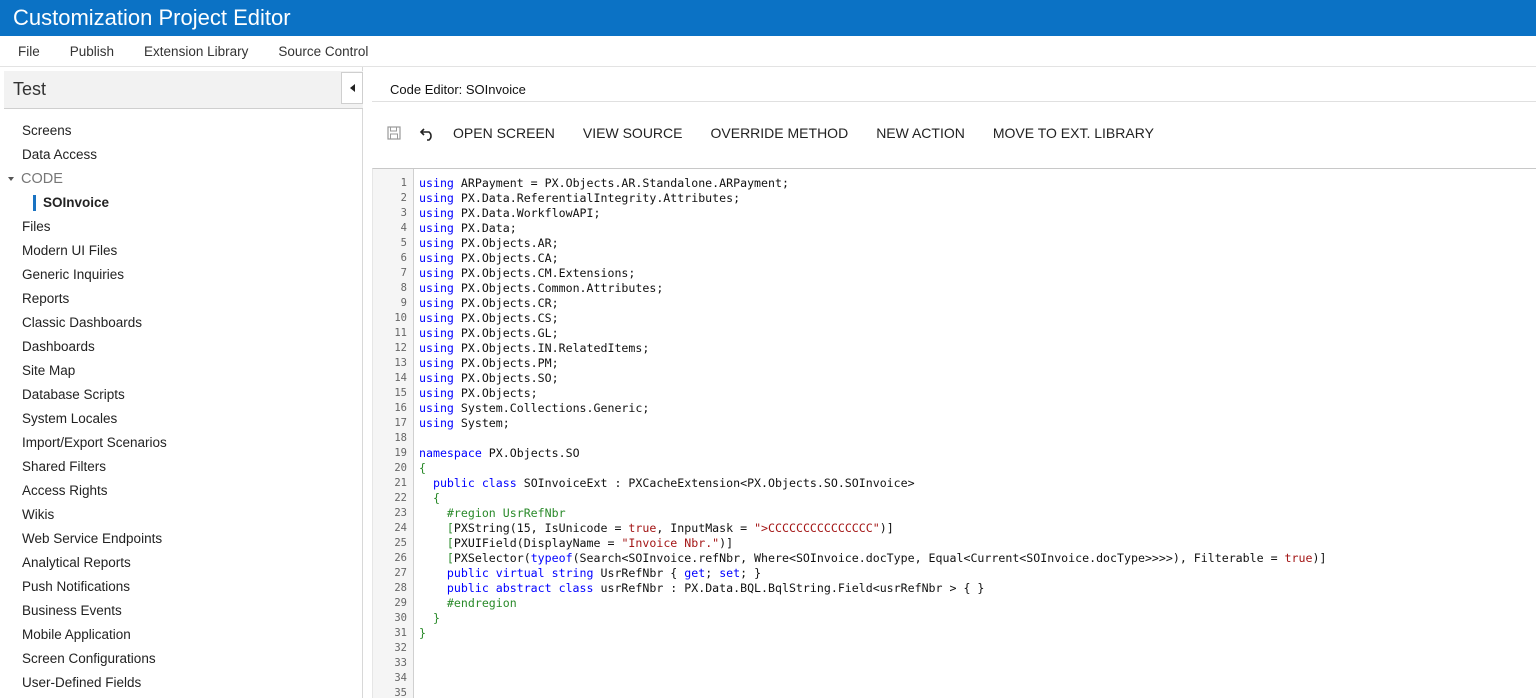 This screenshot has height=698, width=1536. Describe the element at coordinates (974, 288) in the screenshot. I see `code-line: using PX.Objects.Common.Attributes;` at that location.